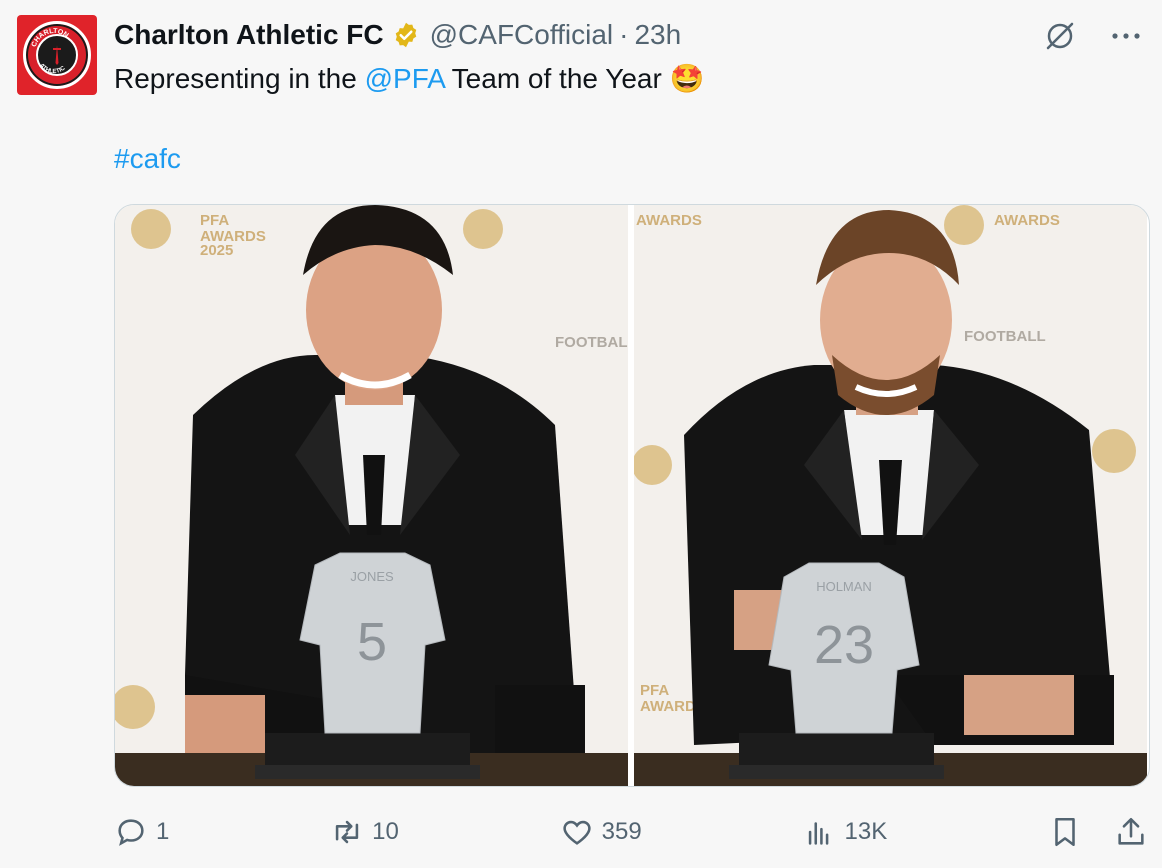  Describe the element at coordinates (657, 35) in the screenshot. I see `timestamp: 23h` at that location.